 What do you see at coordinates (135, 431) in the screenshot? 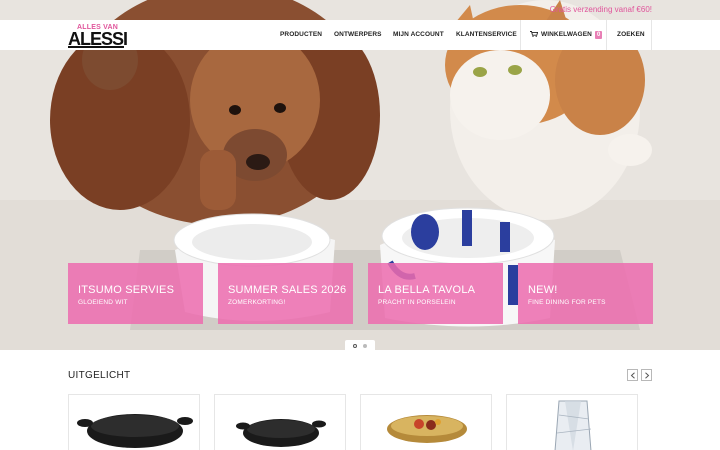
I see `black-oval-dish-icon` at bounding box center [135, 431].